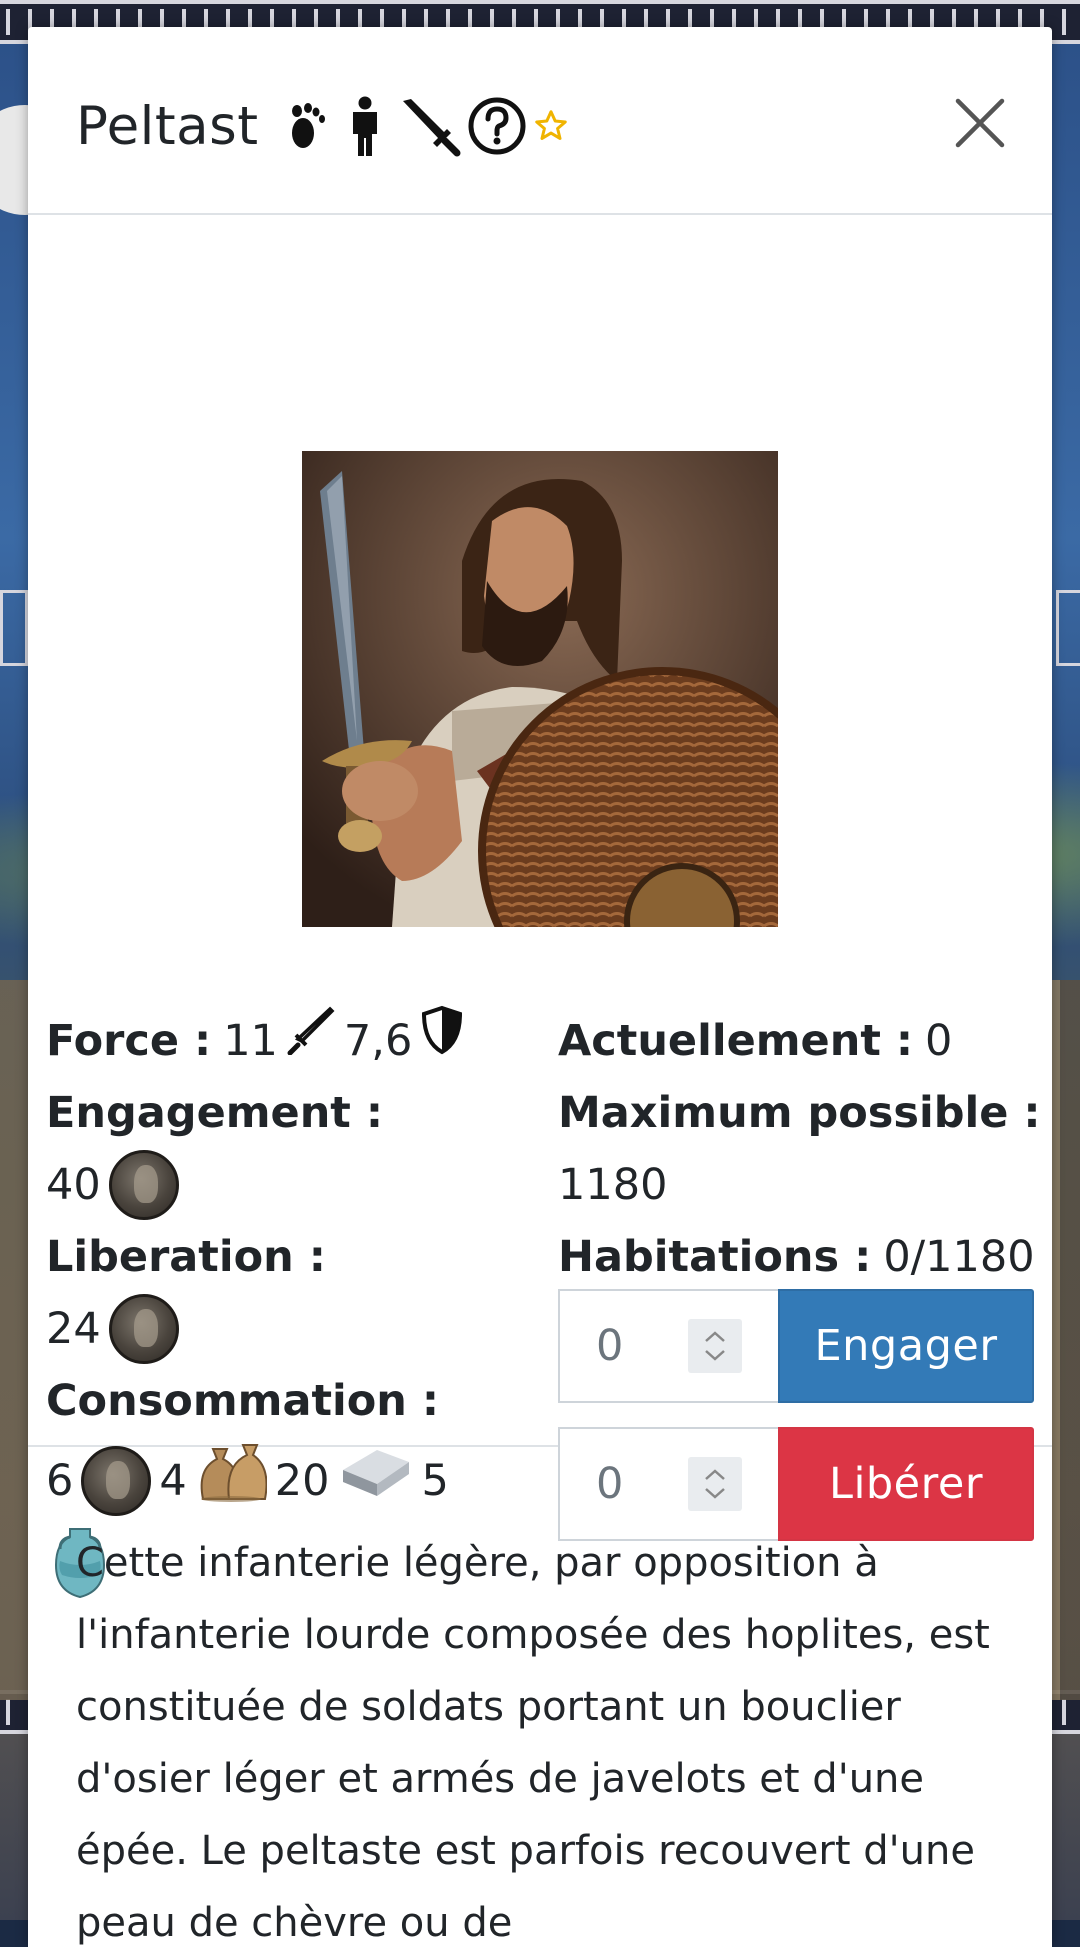 Image resolution: width=1080 pixels, height=1947 pixels. What do you see at coordinates (375, 1481) in the screenshot?
I see `silver-ingot-icon` at bounding box center [375, 1481].